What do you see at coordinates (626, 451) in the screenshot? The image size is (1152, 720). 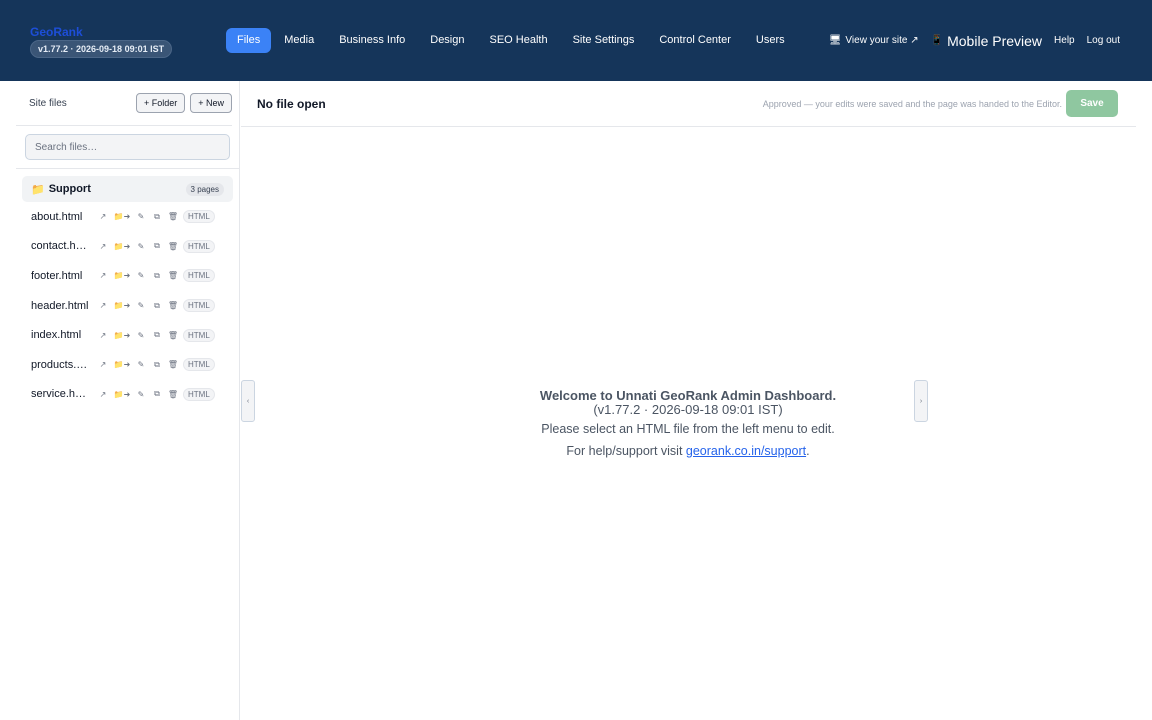 I see `help-prefix: For help/support visit` at bounding box center [626, 451].